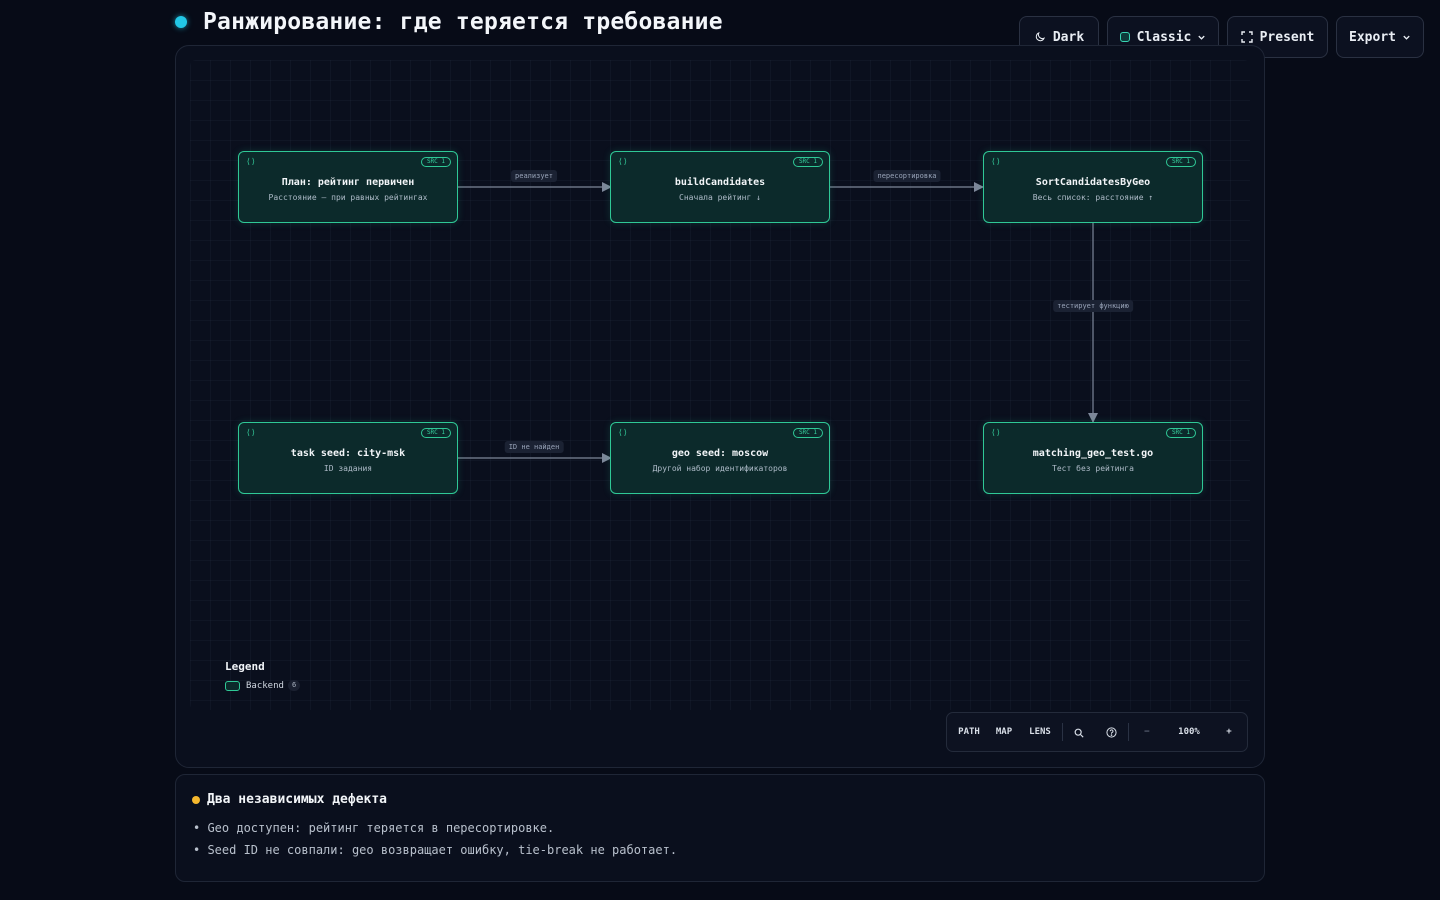 The width and height of the screenshot is (1440, 900). I want to click on legend-title: Legend, so click(245, 666).